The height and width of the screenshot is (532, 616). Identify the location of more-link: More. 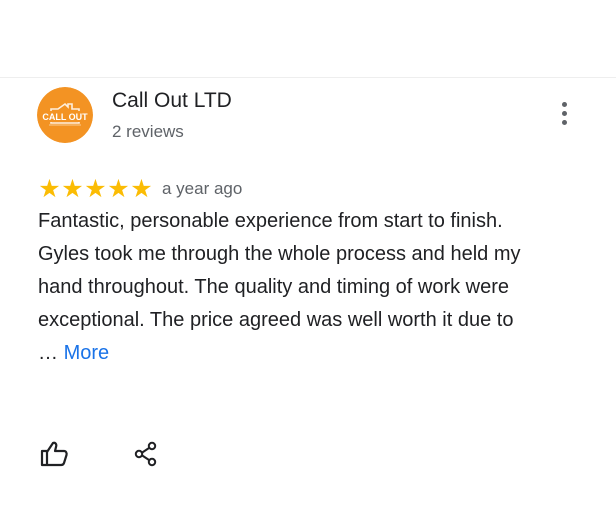
(87, 353).